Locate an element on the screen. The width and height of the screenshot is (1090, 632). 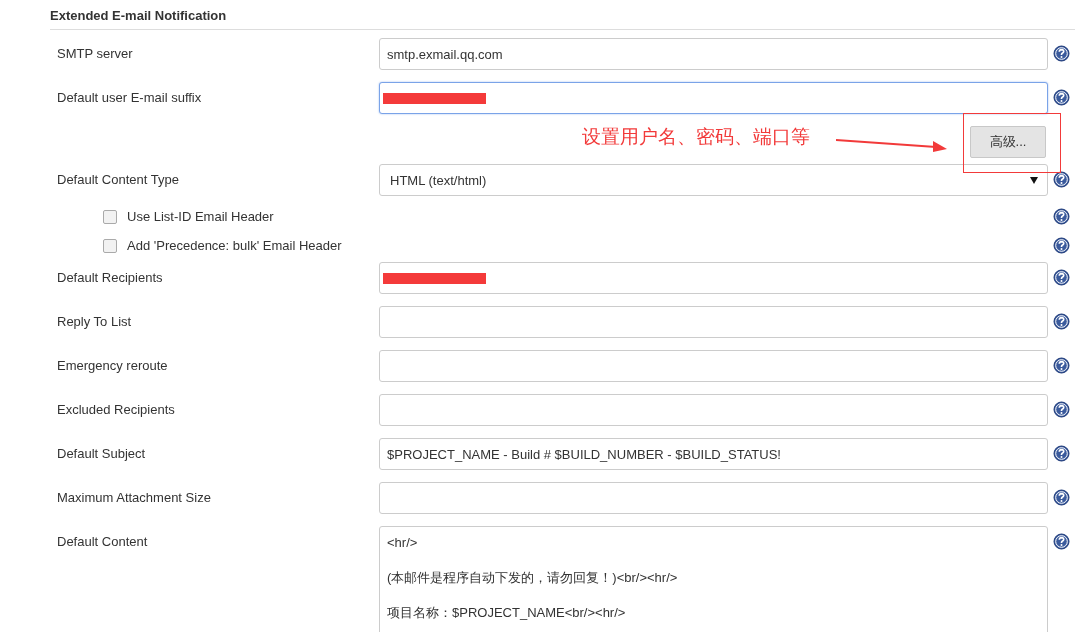
content-line: 项目名称：$PROJECT_NAME<br/><hr/> is located at coordinates (507, 612).